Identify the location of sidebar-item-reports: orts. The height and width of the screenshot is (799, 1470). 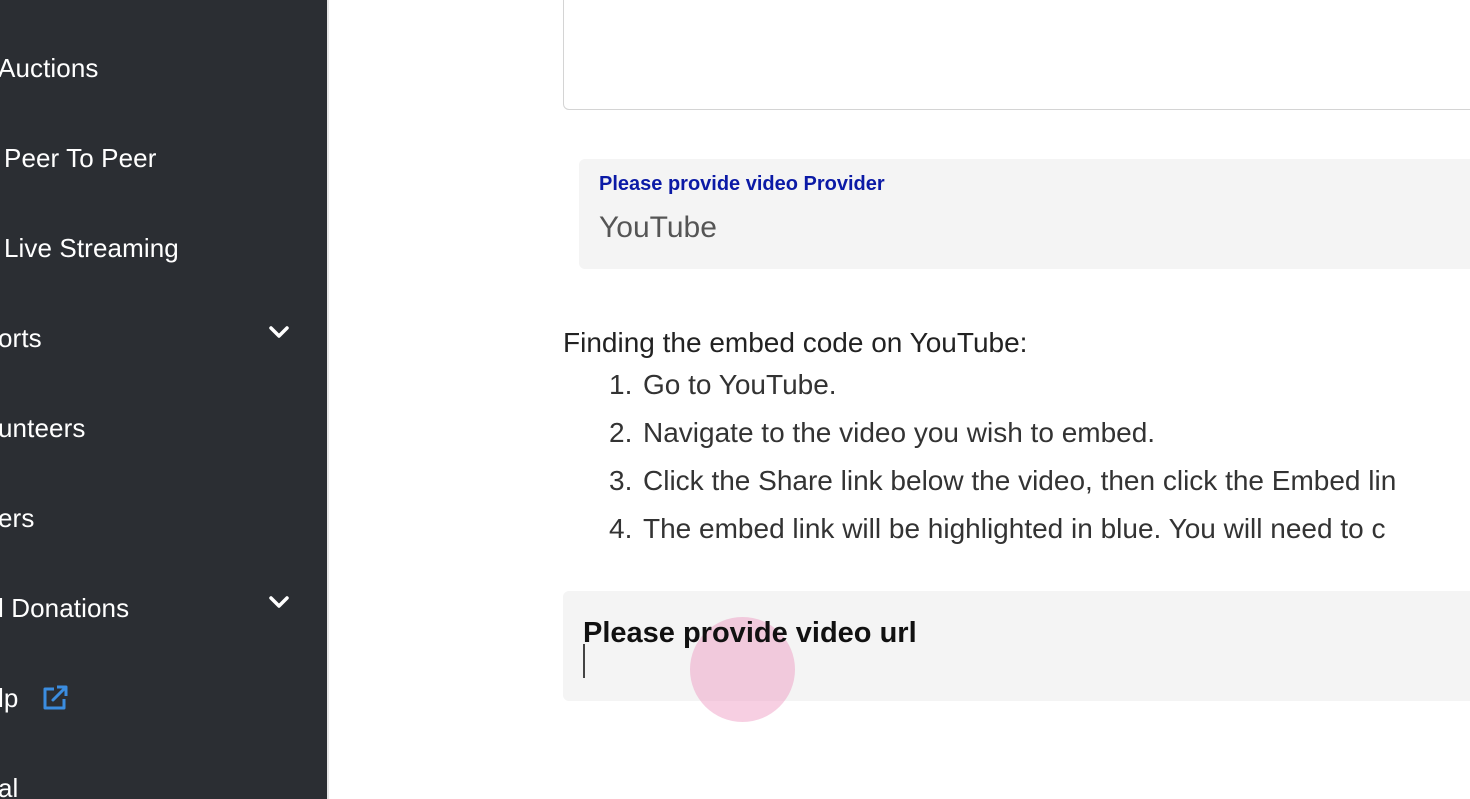
(163, 338).